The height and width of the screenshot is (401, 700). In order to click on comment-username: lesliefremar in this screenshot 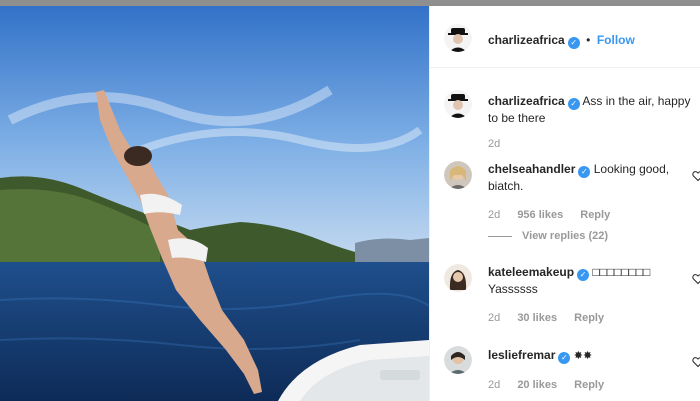, I will do `click(521, 355)`.